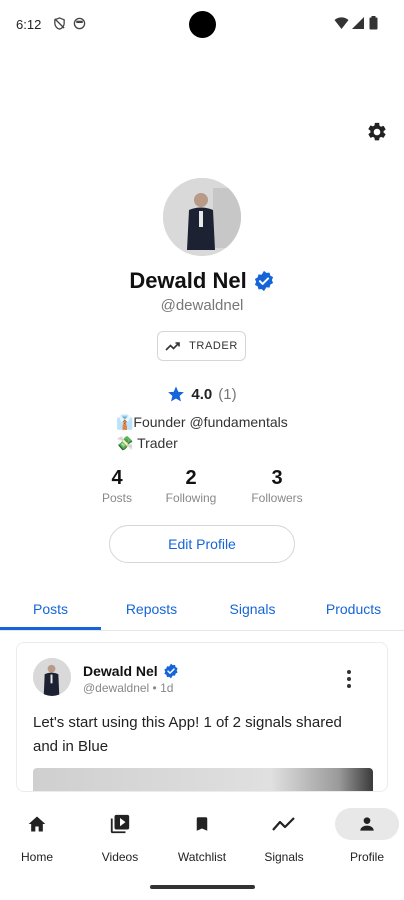 The image size is (404, 900). I want to click on nav-profile: Profile, so click(367, 836).